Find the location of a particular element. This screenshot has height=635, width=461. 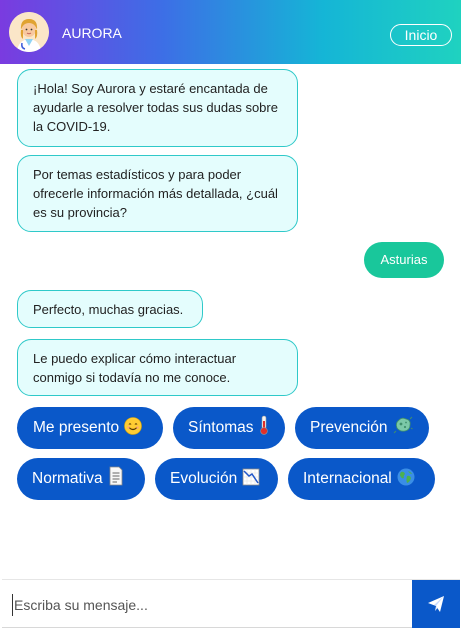

option-label: Prevención is located at coordinates (349, 427).